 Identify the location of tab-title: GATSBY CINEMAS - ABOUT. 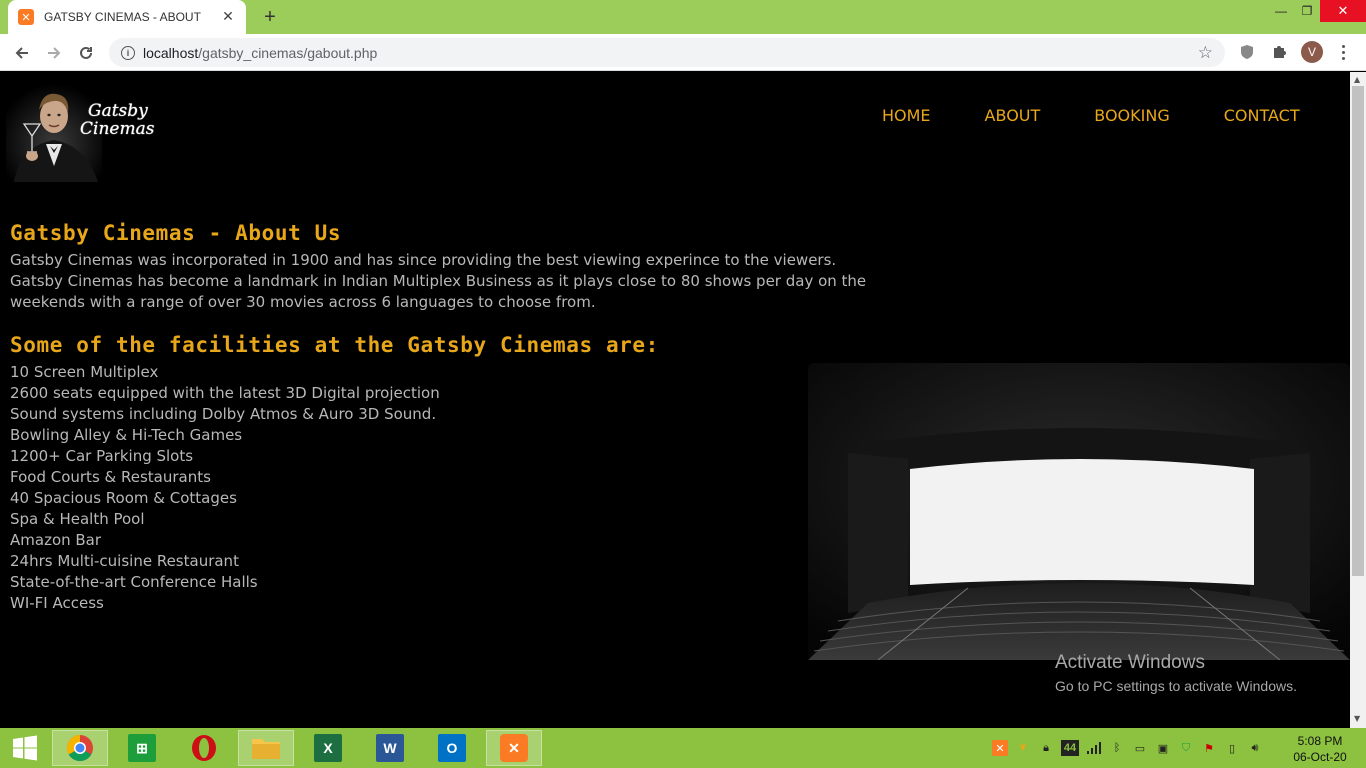
(122, 17).